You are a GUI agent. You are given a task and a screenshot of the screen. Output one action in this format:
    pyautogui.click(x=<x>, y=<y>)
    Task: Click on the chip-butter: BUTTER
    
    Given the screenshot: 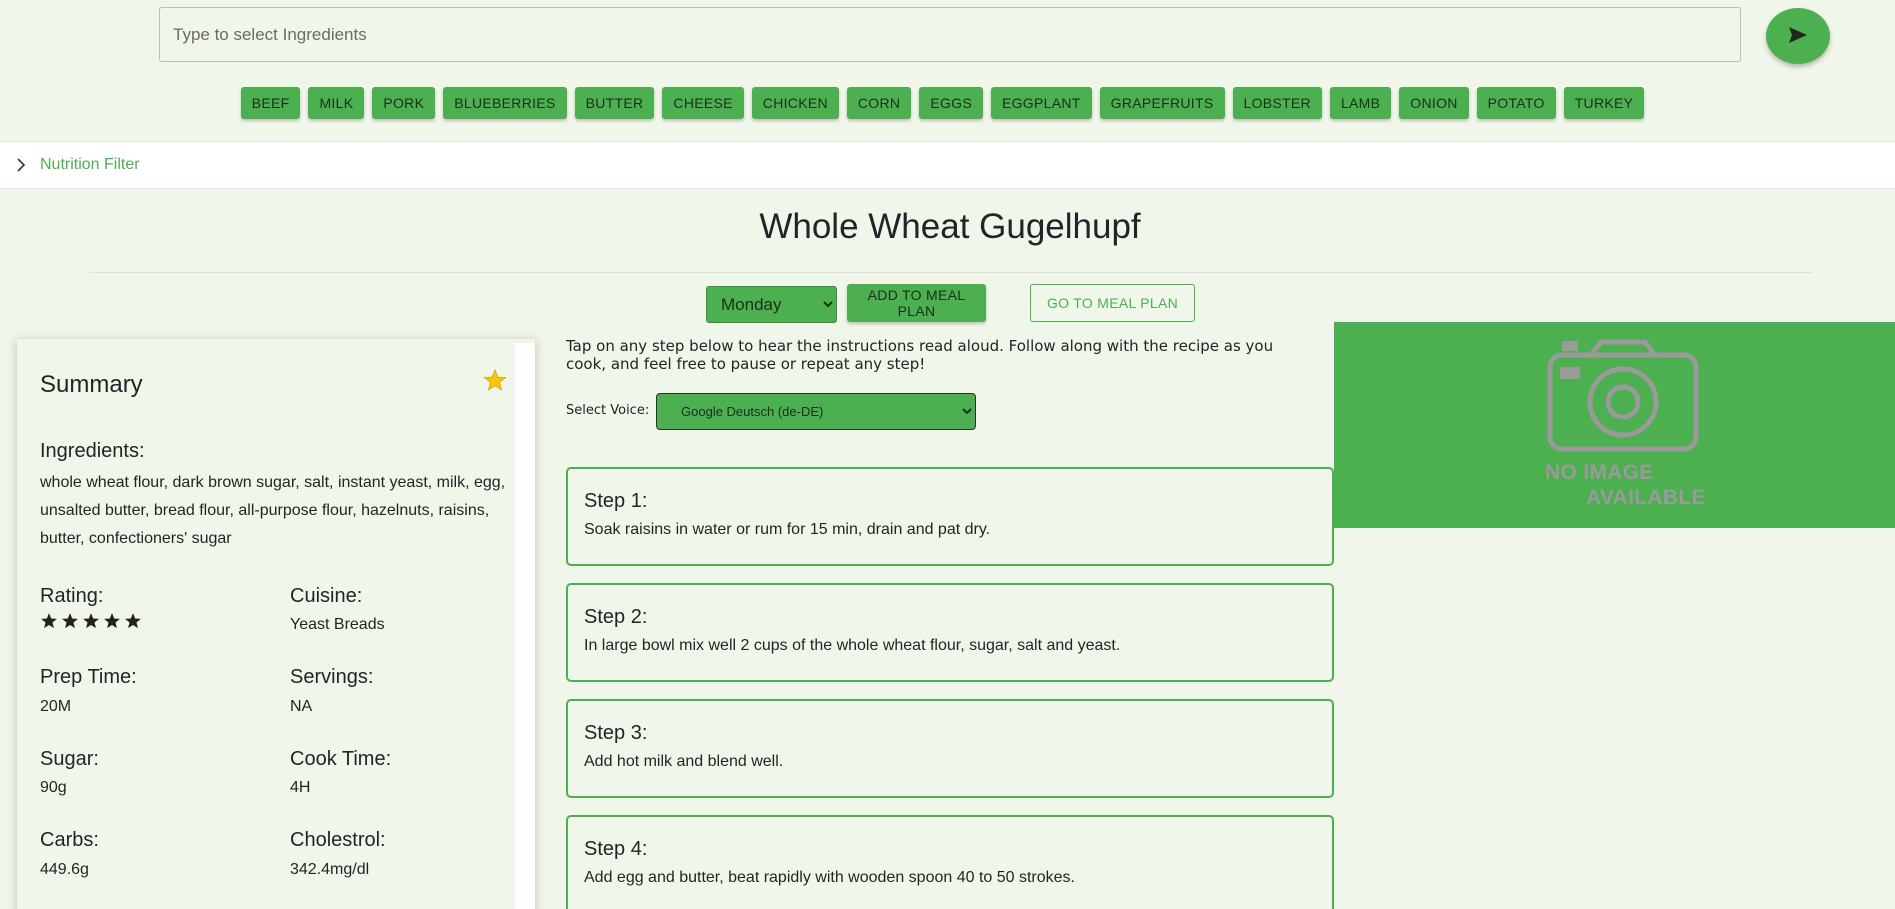 What is the action you would take?
    pyautogui.click(x=614, y=103)
    